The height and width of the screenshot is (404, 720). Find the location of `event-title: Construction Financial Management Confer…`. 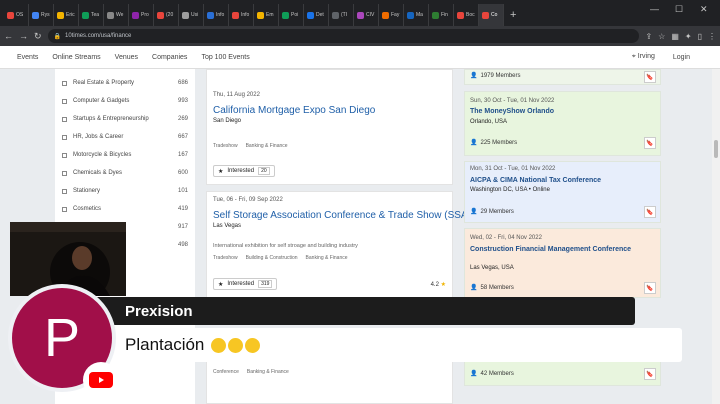

event-title: Construction Financial Management Confer… is located at coordinates (562, 250).